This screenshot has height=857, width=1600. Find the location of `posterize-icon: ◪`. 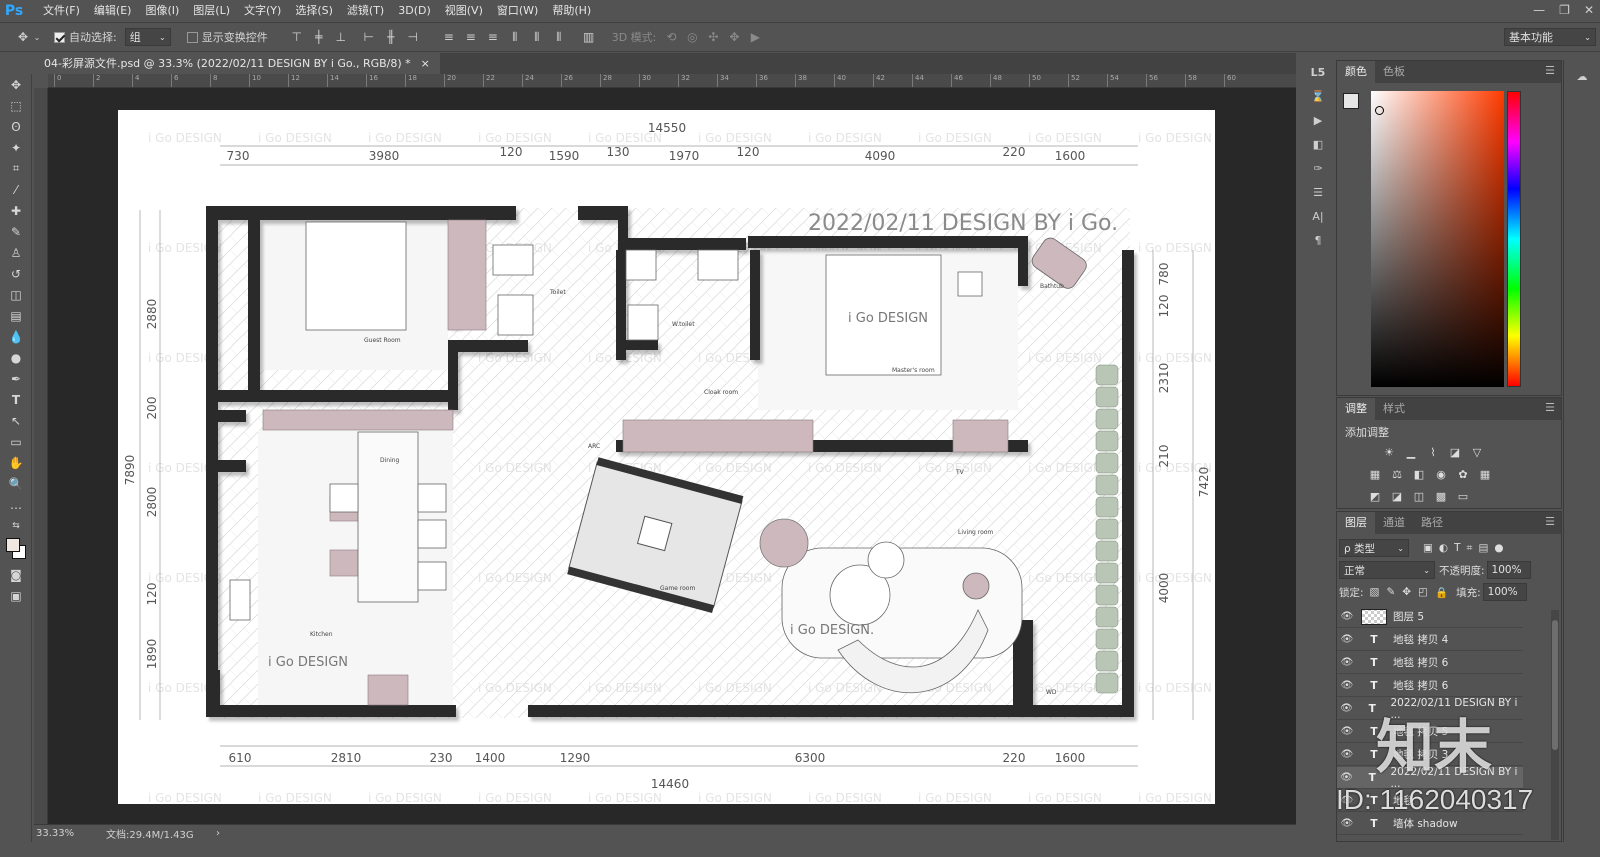

posterize-icon: ◪ is located at coordinates (1397, 496).